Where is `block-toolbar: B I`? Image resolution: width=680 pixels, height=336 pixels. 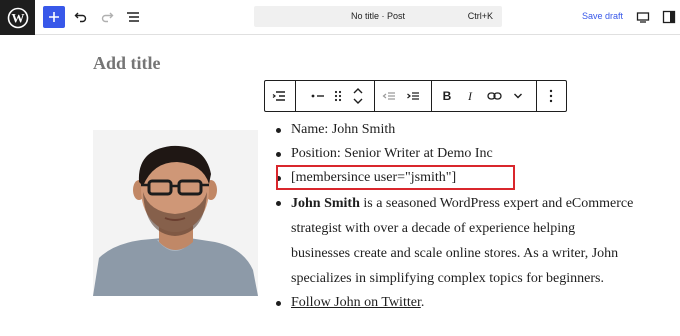
block-toolbar: B I is located at coordinates (415, 96).